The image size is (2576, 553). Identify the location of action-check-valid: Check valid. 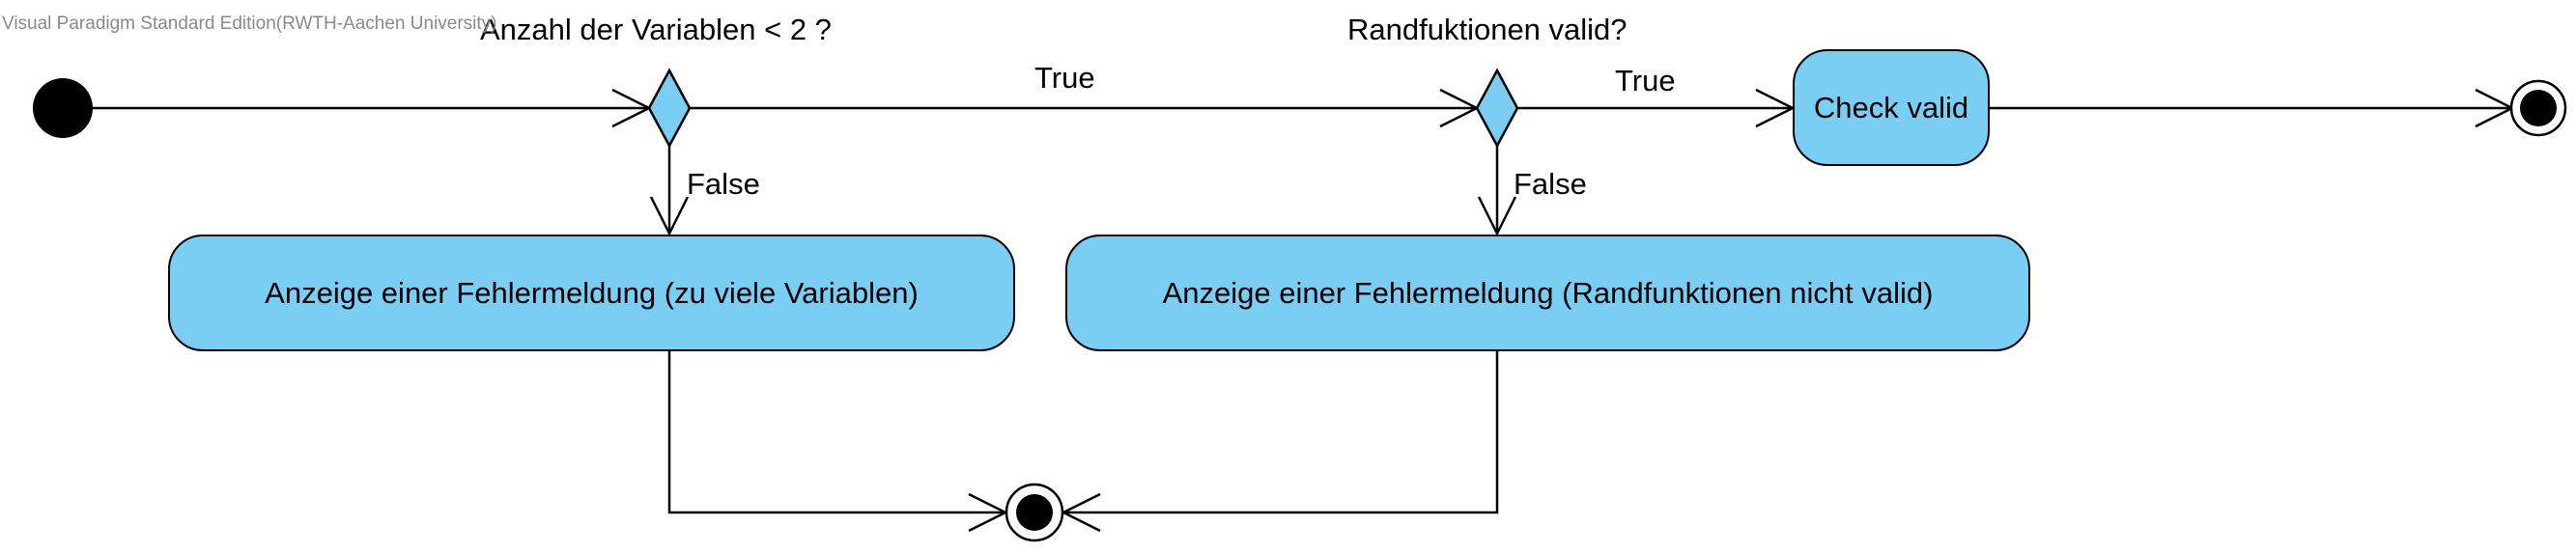
(1891, 107).